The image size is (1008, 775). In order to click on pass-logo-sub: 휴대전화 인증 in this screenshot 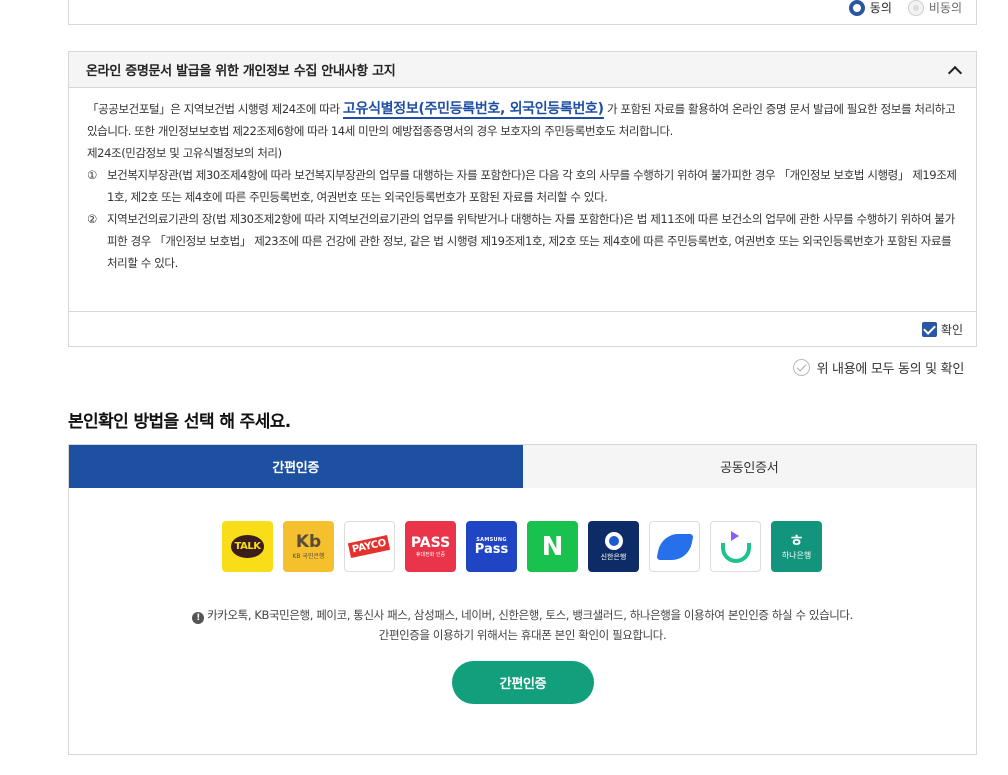, I will do `click(430, 554)`.